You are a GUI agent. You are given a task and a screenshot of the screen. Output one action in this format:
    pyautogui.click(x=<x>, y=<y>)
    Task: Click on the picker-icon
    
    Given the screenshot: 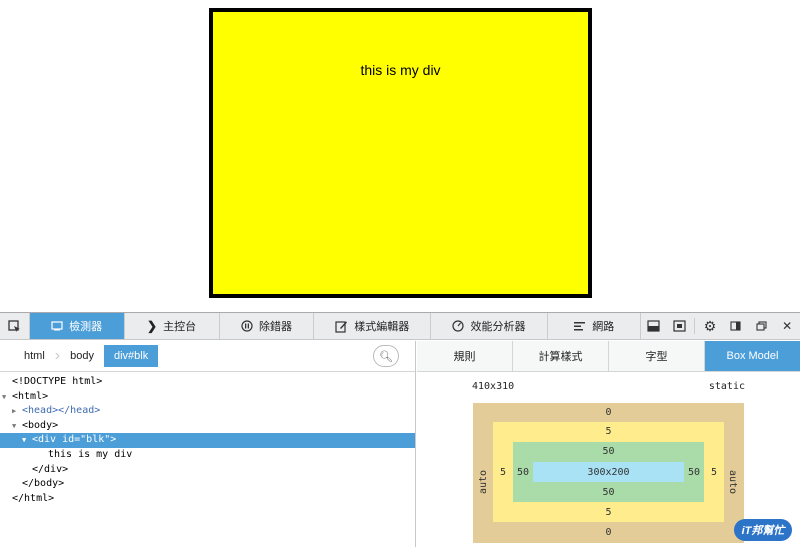 What is the action you would take?
    pyautogui.click(x=14, y=325)
    